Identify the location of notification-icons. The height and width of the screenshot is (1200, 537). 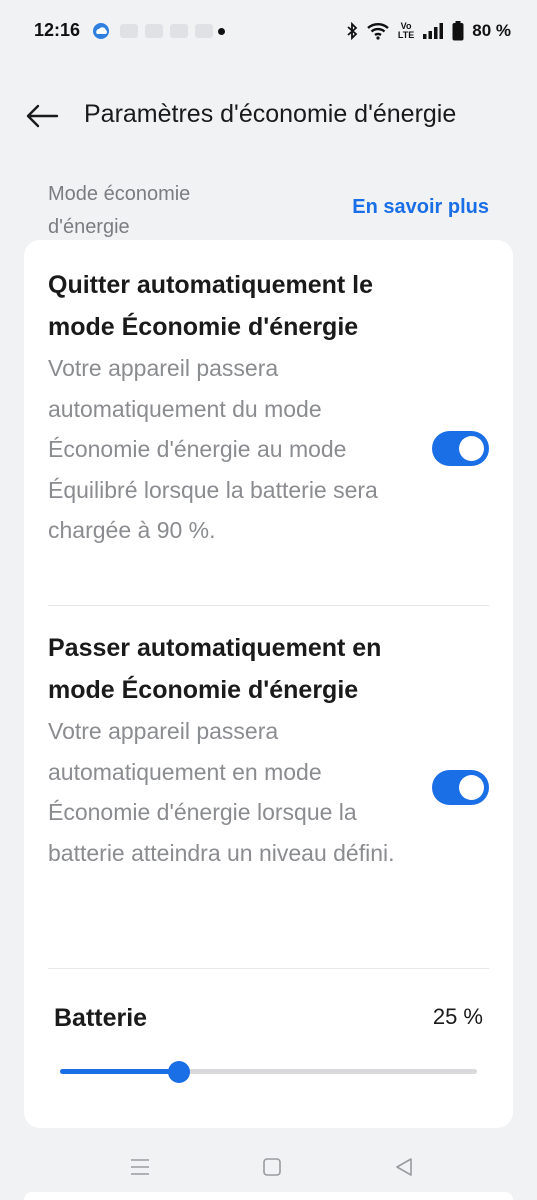
(166, 31).